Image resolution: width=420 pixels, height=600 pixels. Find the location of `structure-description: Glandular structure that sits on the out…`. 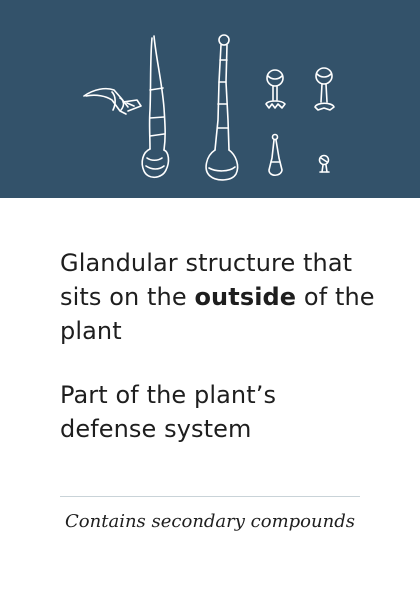

structure-description: Glandular structure that sits on the out… is located at coordinates (220, 297).